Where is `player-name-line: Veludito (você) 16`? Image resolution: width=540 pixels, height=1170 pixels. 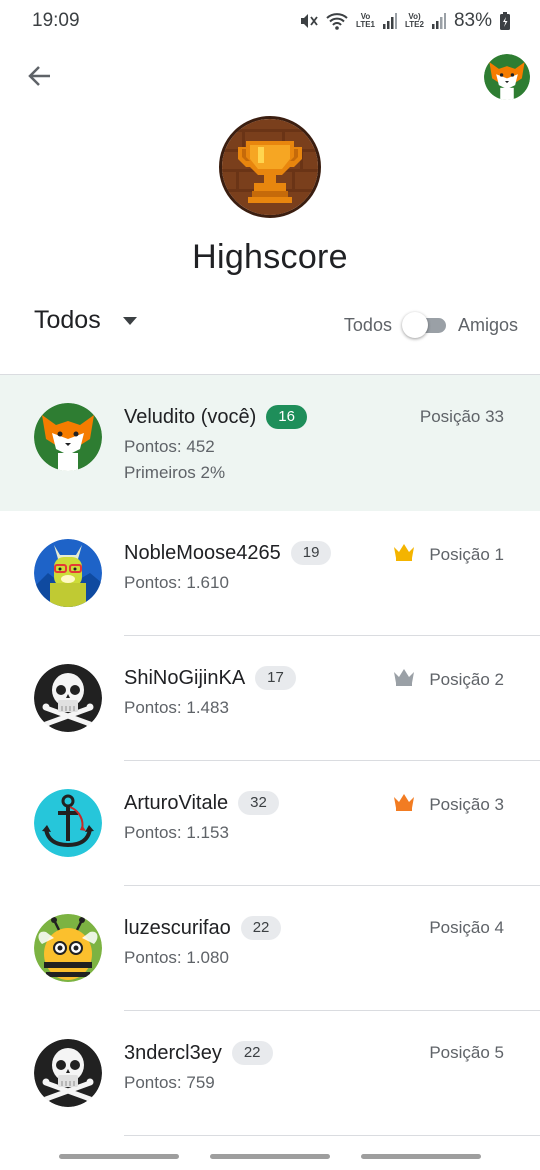 player-name-line: Veludito (você) 16 is located at coordinates (215, 417).